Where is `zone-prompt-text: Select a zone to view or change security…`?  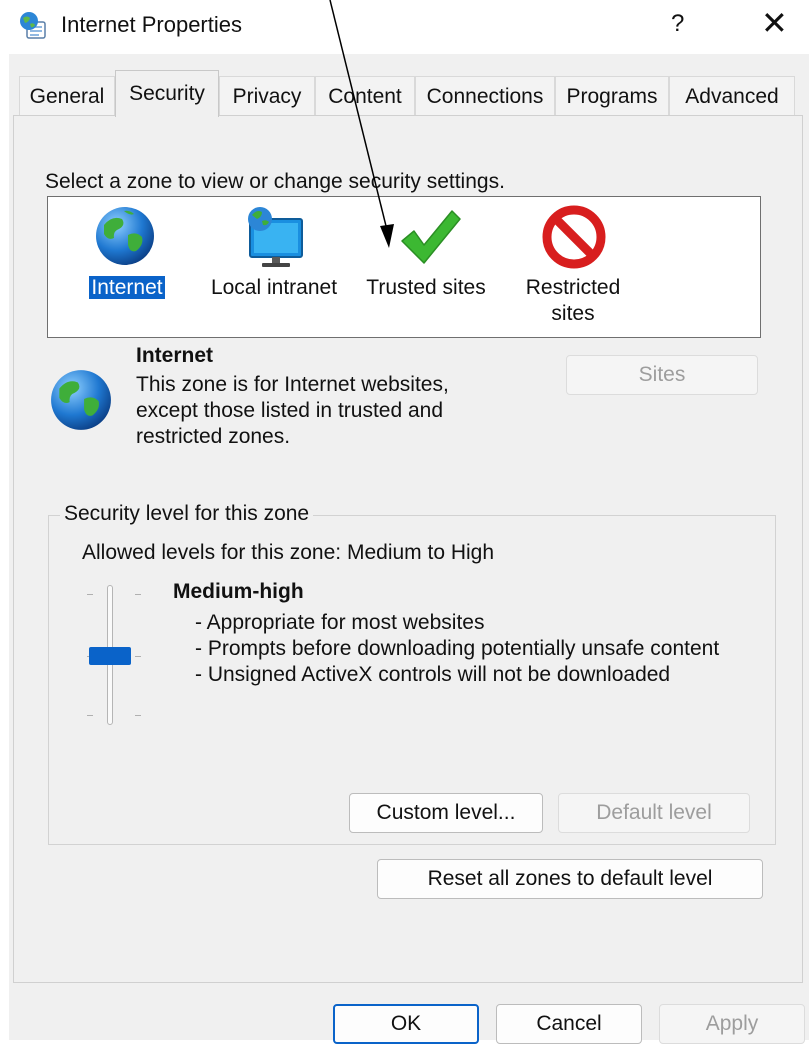 zone-prompt-text: Select a zone to view or change security… is located at coordinates (275, 181).